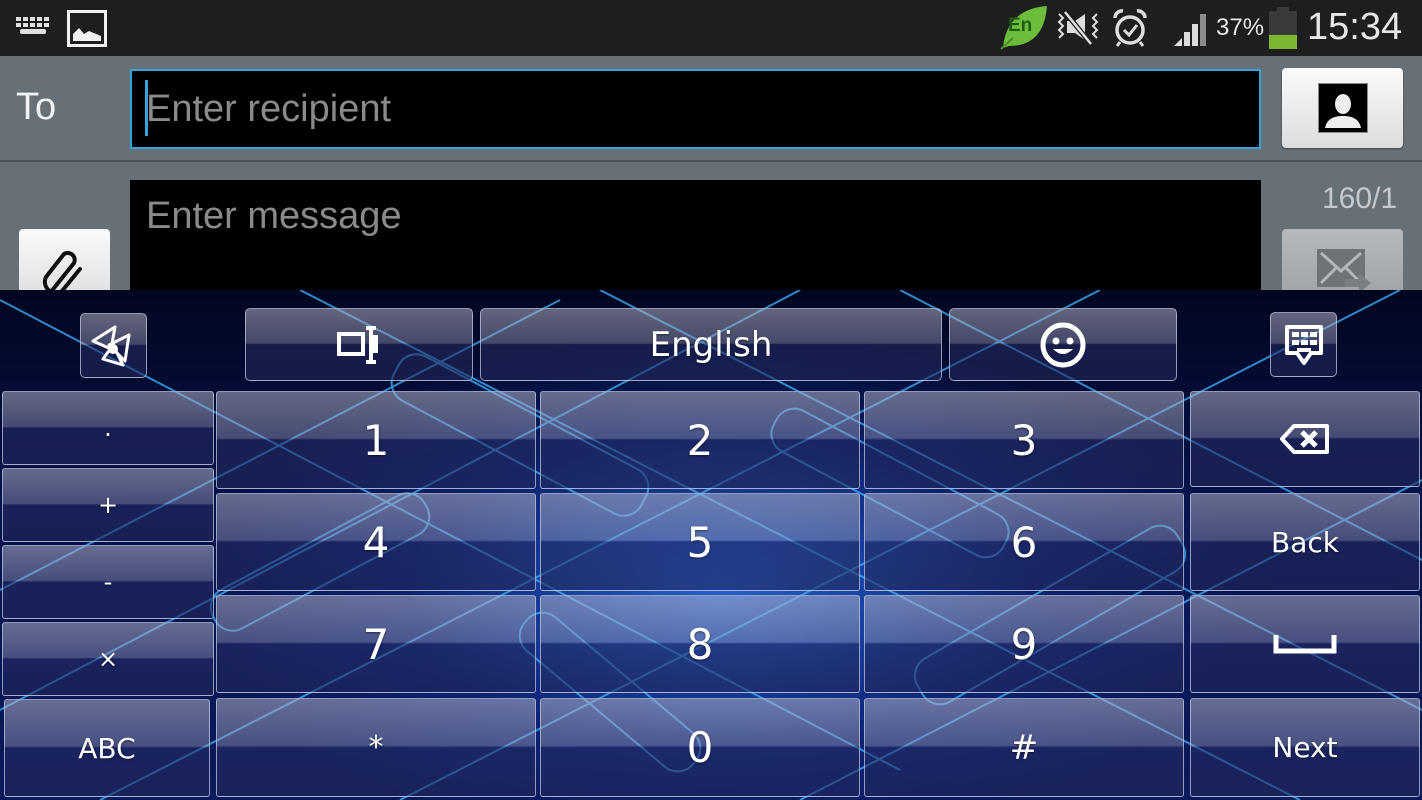 The height and width of the screenshot is (800, 1422). I want to click on signal-icon, so click(1191, 29).